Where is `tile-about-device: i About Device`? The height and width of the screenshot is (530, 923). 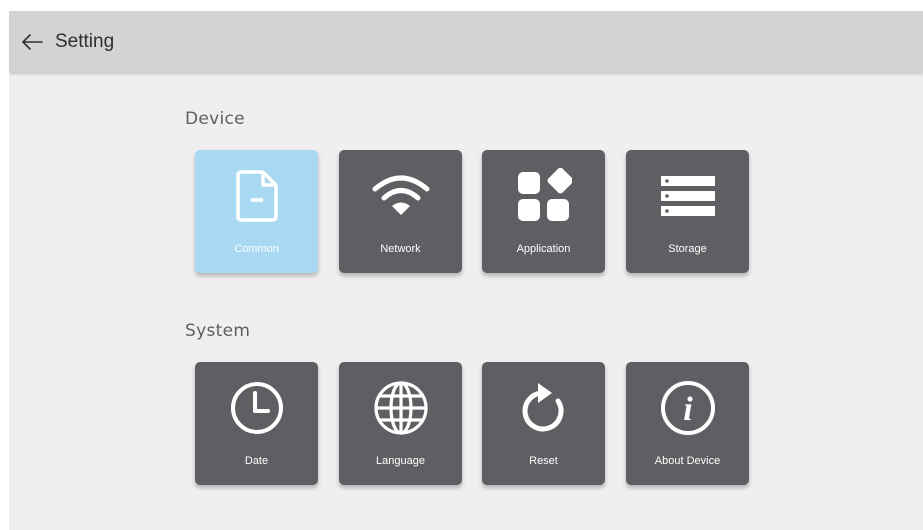 tile-about-device: i About Device is located at coordinates (687, 423).